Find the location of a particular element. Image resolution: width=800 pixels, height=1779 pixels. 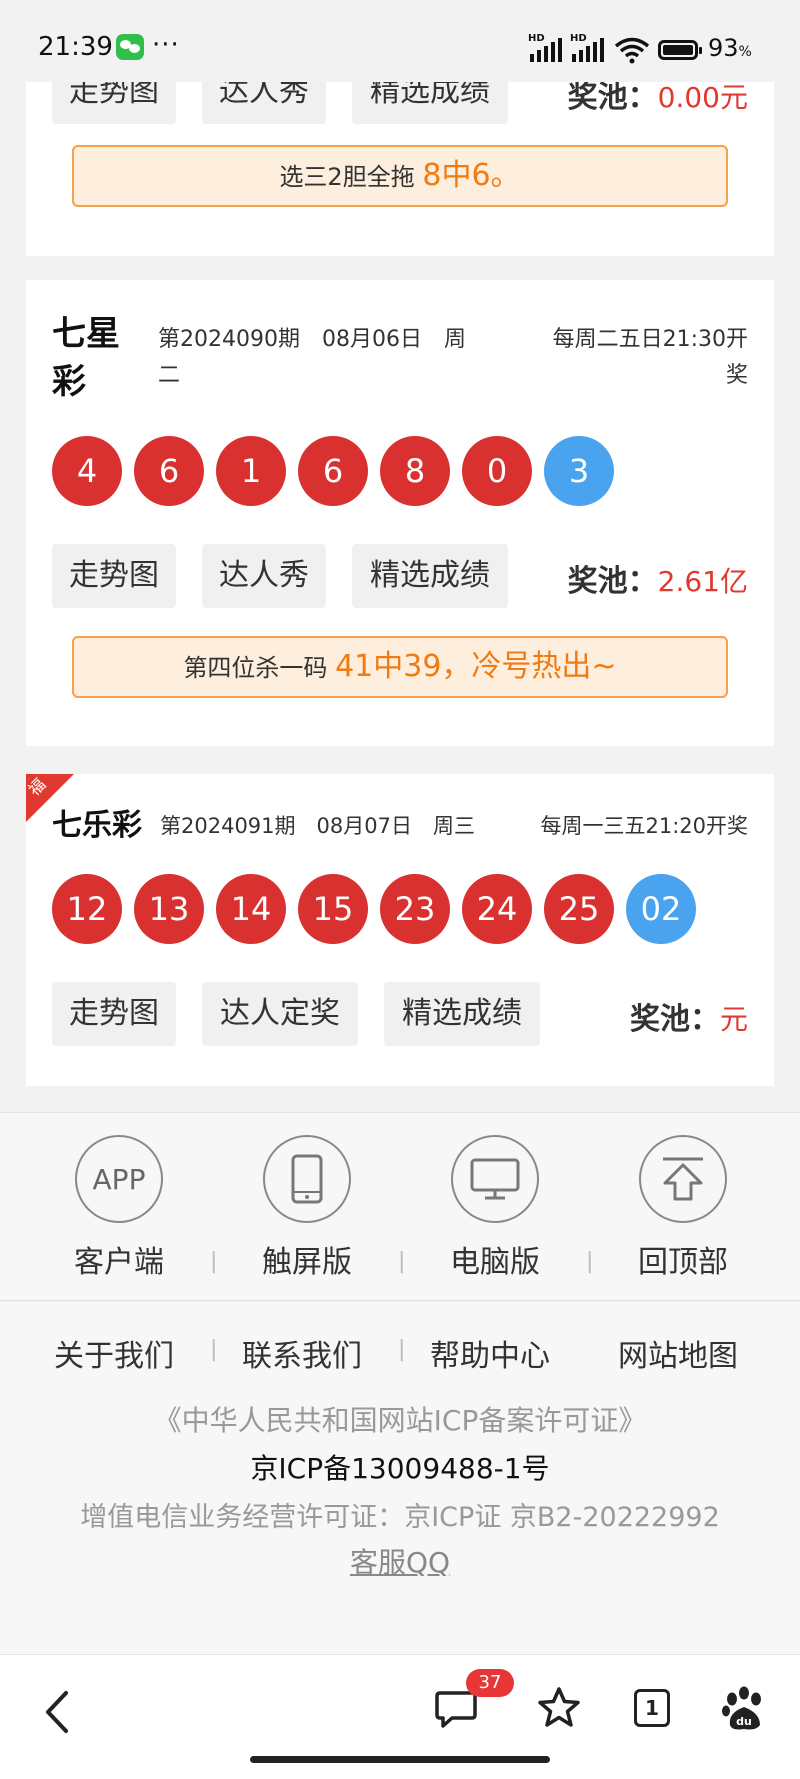

touch-version-link: 触屏版 is located at coordinates (307, 1208).